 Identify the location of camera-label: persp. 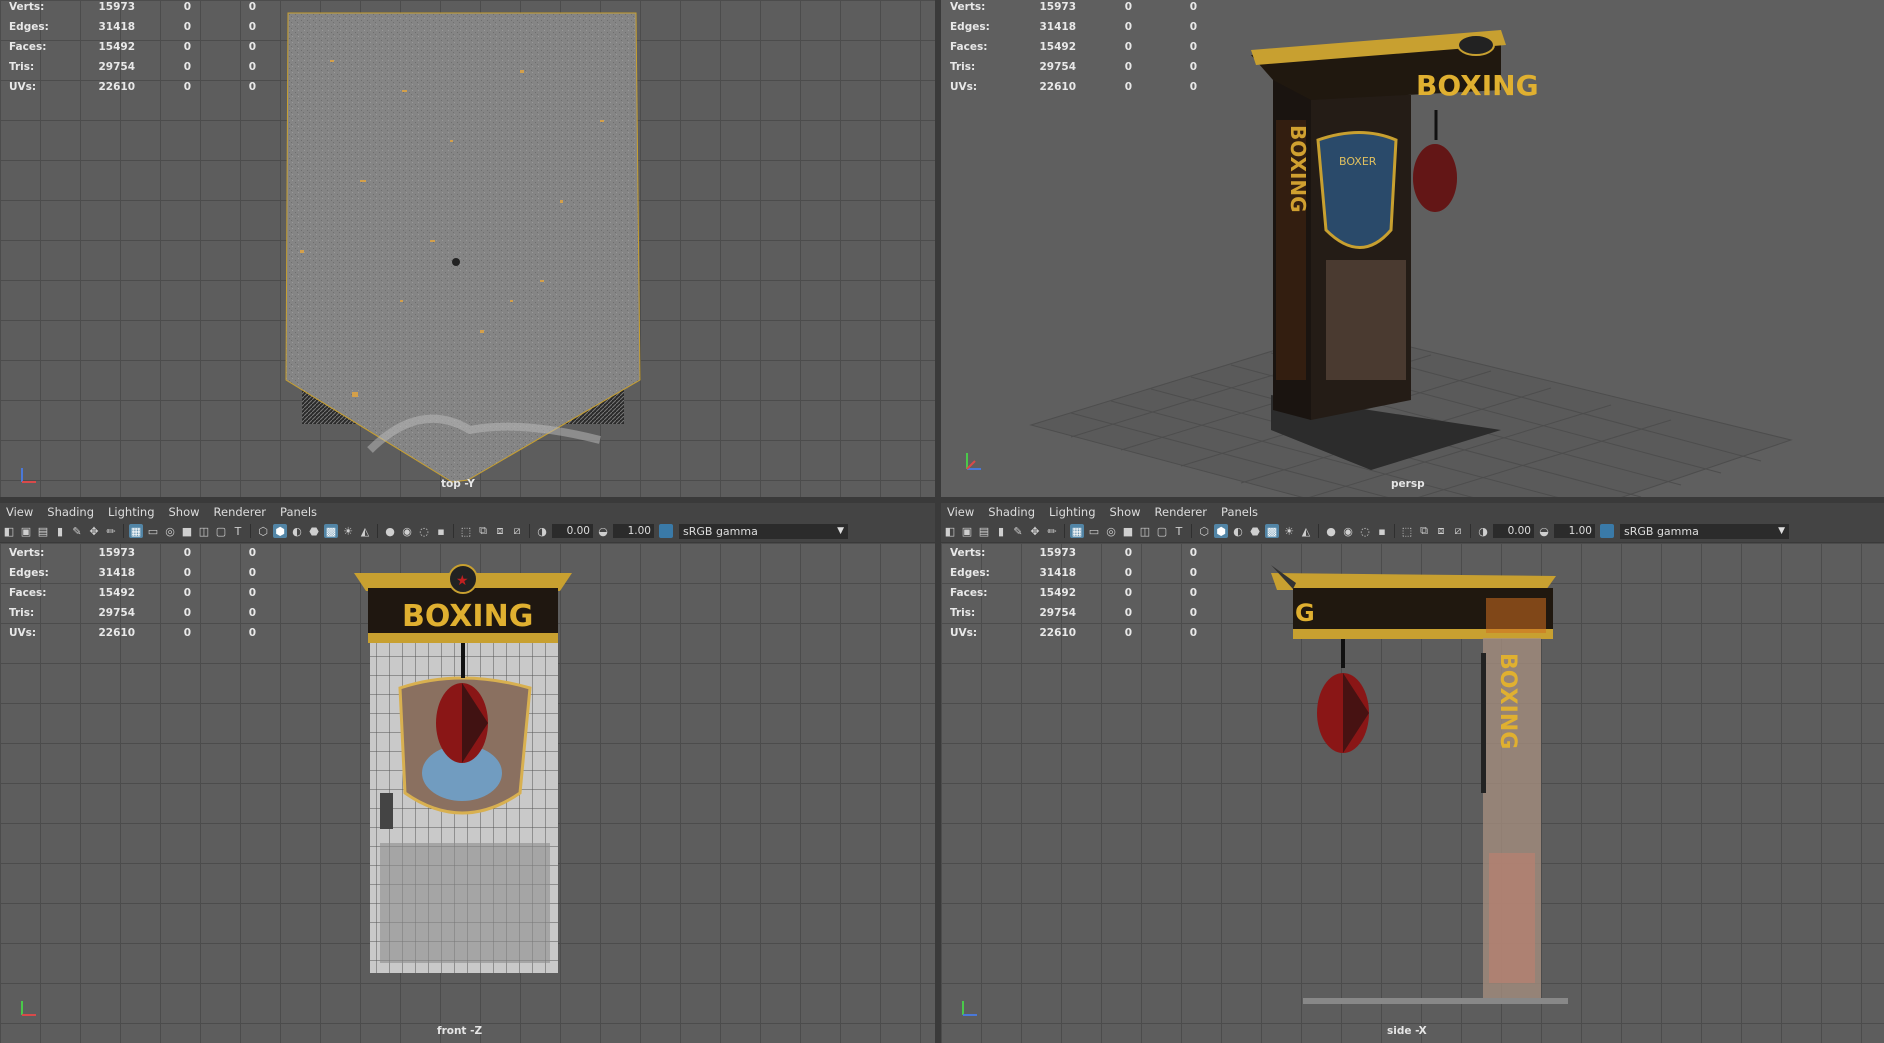
(1408, 484).